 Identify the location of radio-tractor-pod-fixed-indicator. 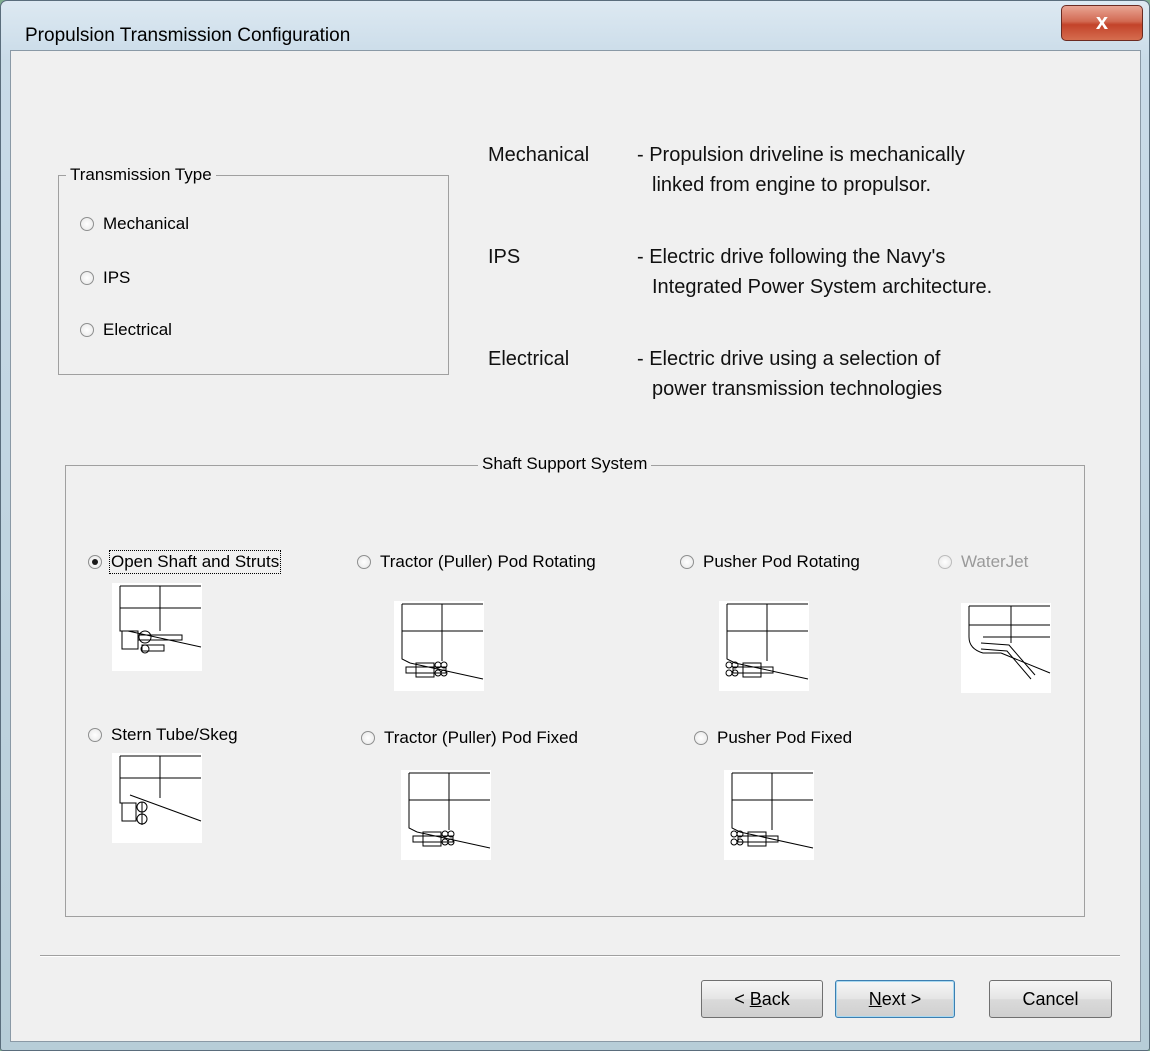
(368, 738).